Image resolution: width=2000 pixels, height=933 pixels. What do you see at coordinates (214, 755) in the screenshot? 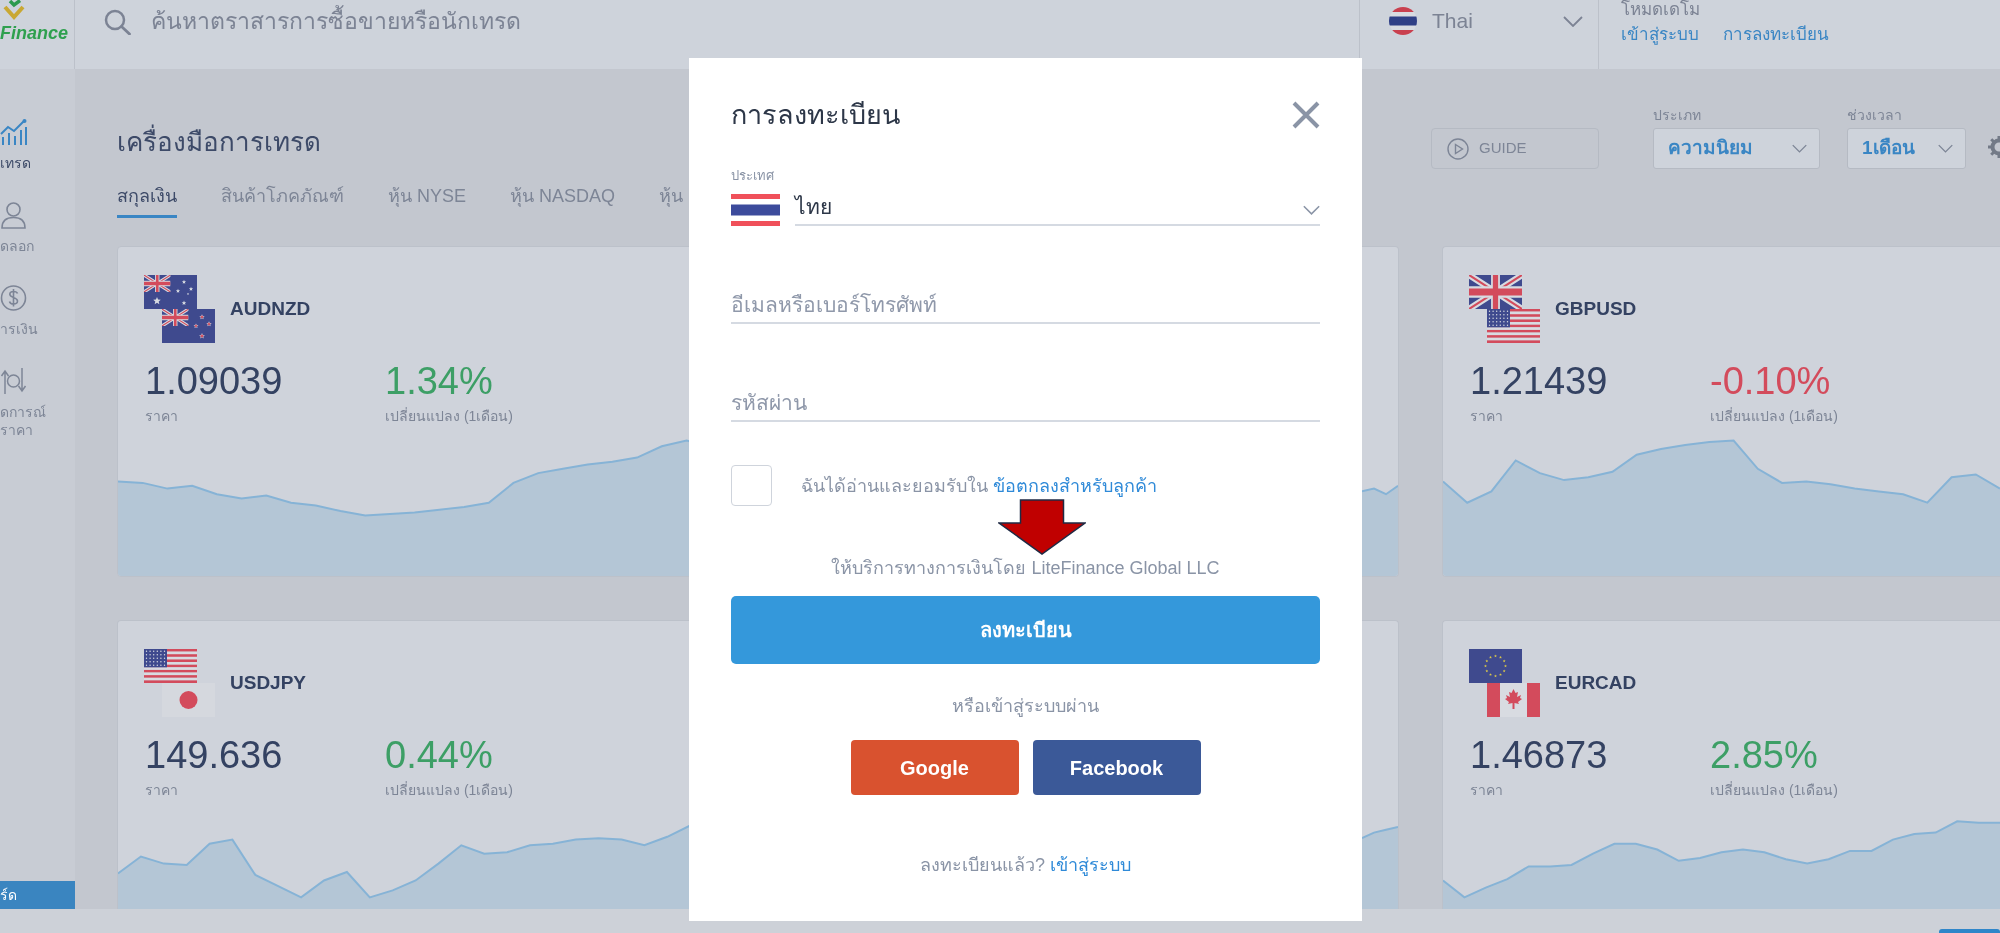
I see `price-value: 149.636` at bounding box center [214, 755].